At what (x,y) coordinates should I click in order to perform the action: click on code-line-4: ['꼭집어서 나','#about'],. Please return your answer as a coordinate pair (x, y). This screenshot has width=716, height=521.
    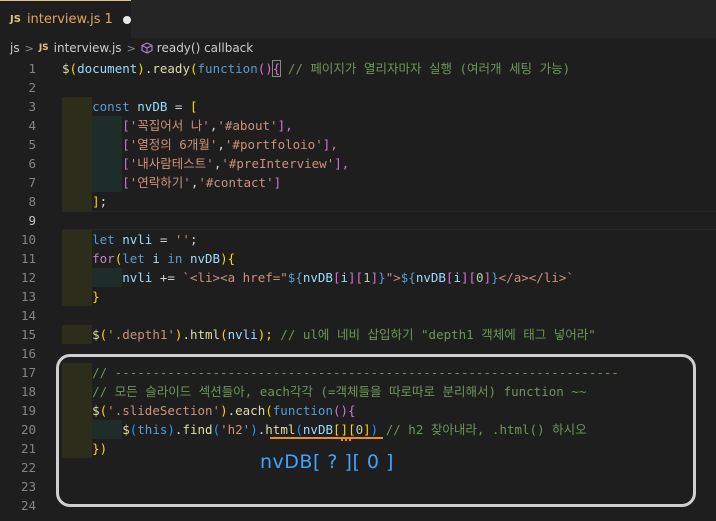
    Looking at the image, I should click on (358, 125).